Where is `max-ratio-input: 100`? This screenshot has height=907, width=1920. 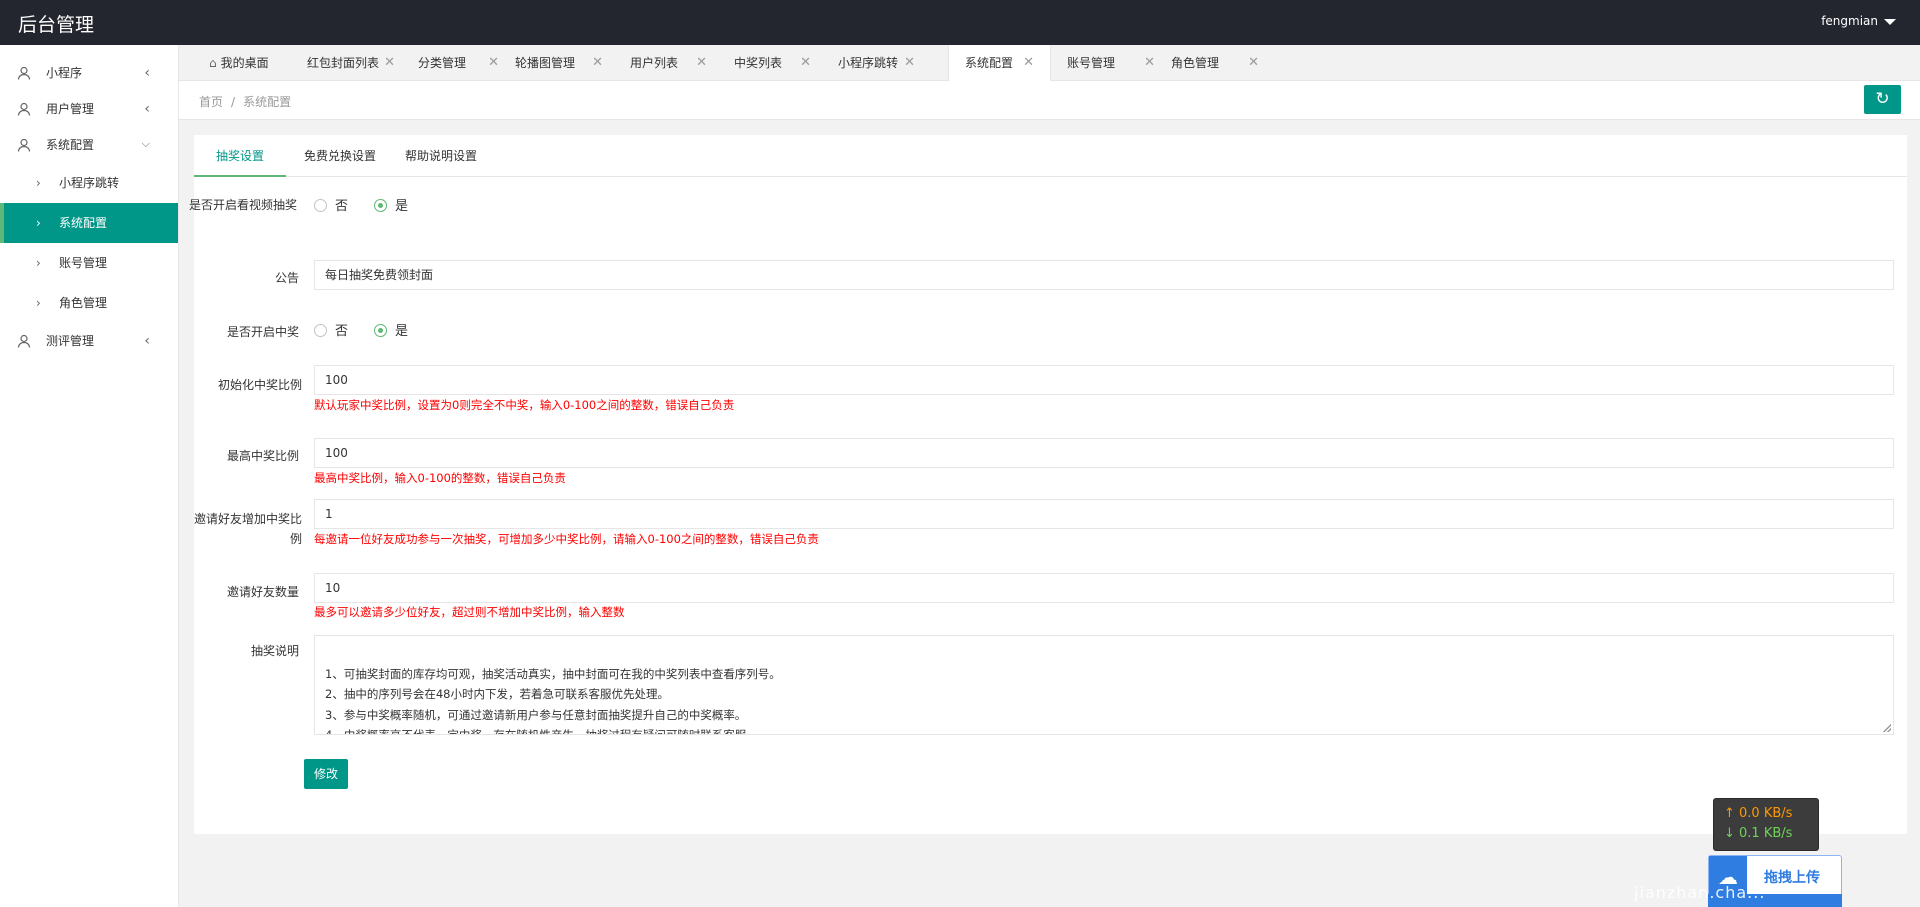
max-ratio-input: 100 is located at coordinates (1104, 453).